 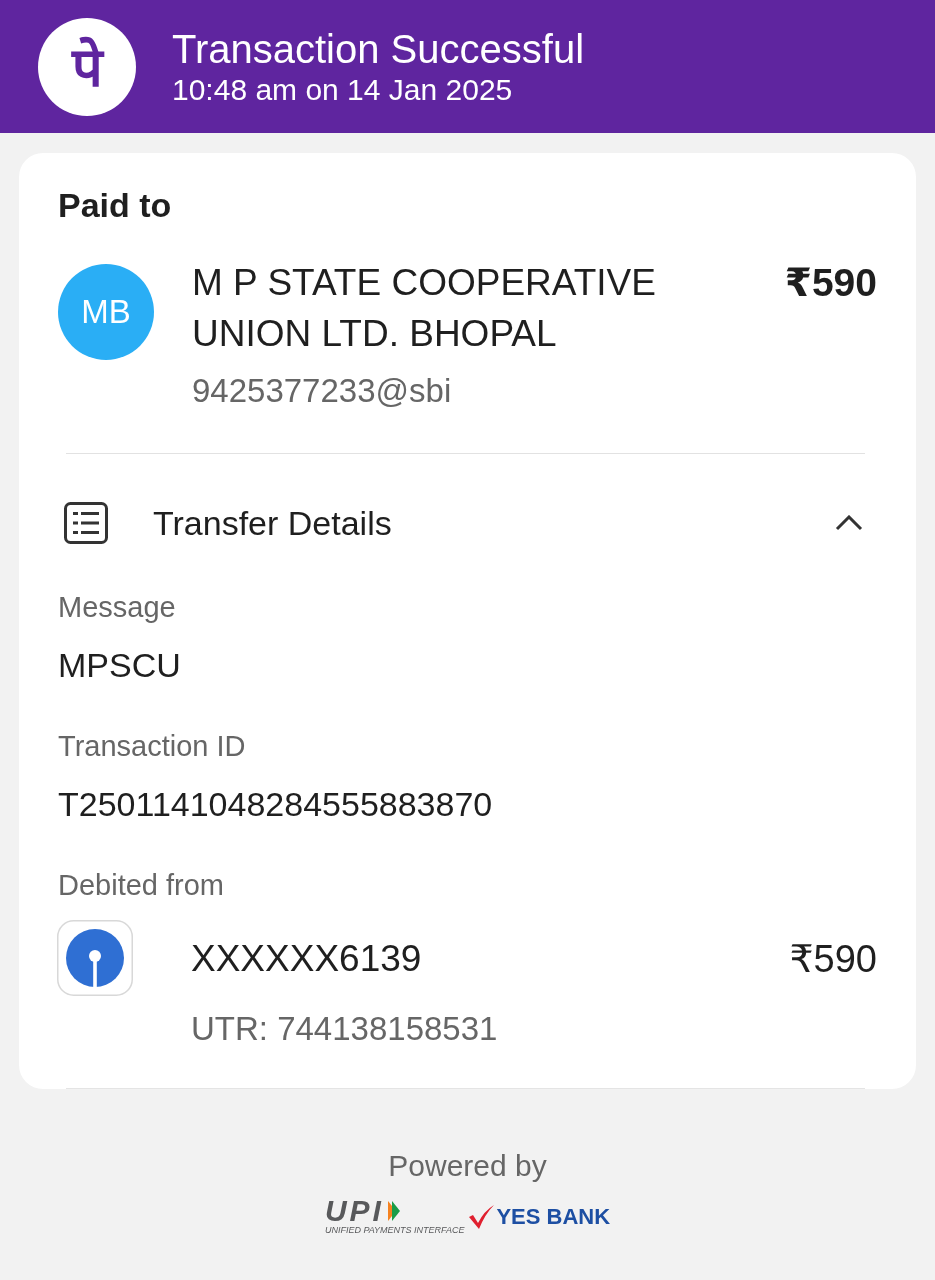 I want to click on debited-amount: ₹590, so click(x=833, y=959).